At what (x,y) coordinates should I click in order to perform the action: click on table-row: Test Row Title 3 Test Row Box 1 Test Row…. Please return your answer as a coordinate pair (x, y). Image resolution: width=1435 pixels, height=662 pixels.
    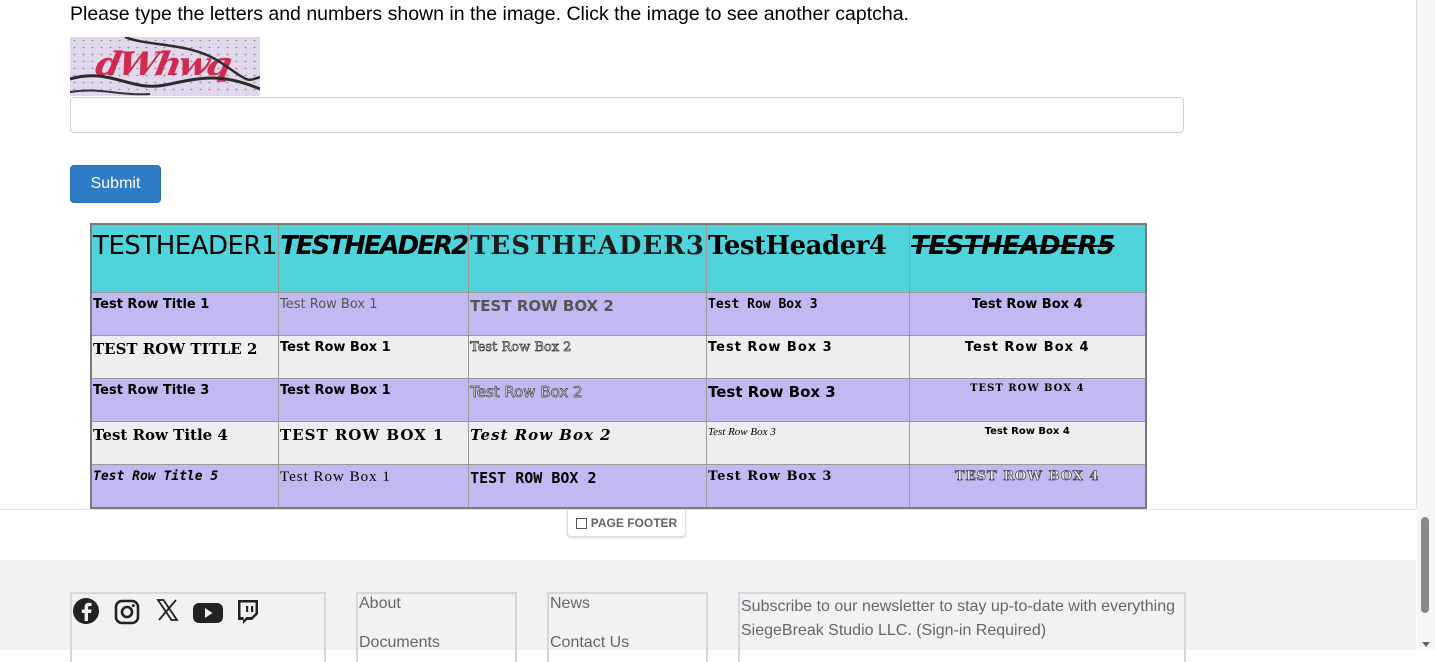
    Looking at the image, I should click on (618, 400).